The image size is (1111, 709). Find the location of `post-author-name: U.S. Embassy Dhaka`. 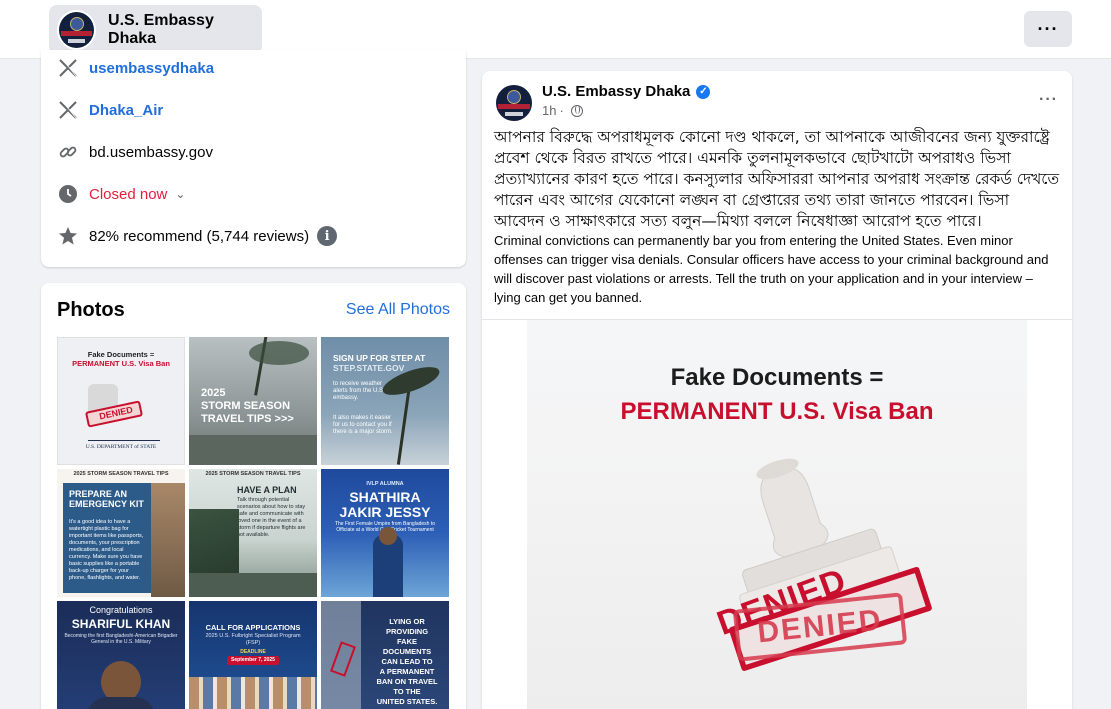

post-author-name: U.S. Embassy Dhaka is located at coordinates (616, 91).